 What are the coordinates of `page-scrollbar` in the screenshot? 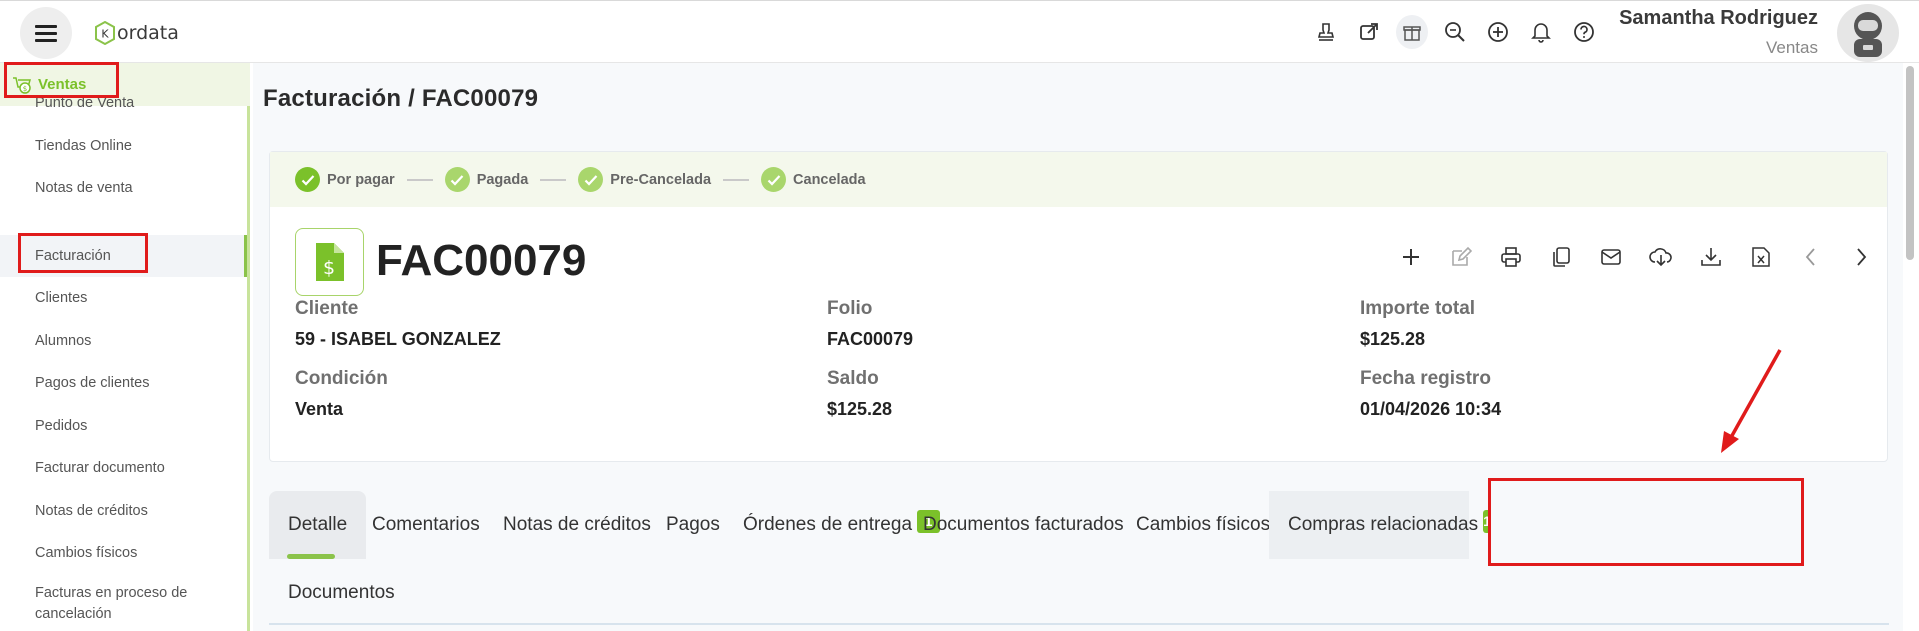 It's located at (1910, 163).